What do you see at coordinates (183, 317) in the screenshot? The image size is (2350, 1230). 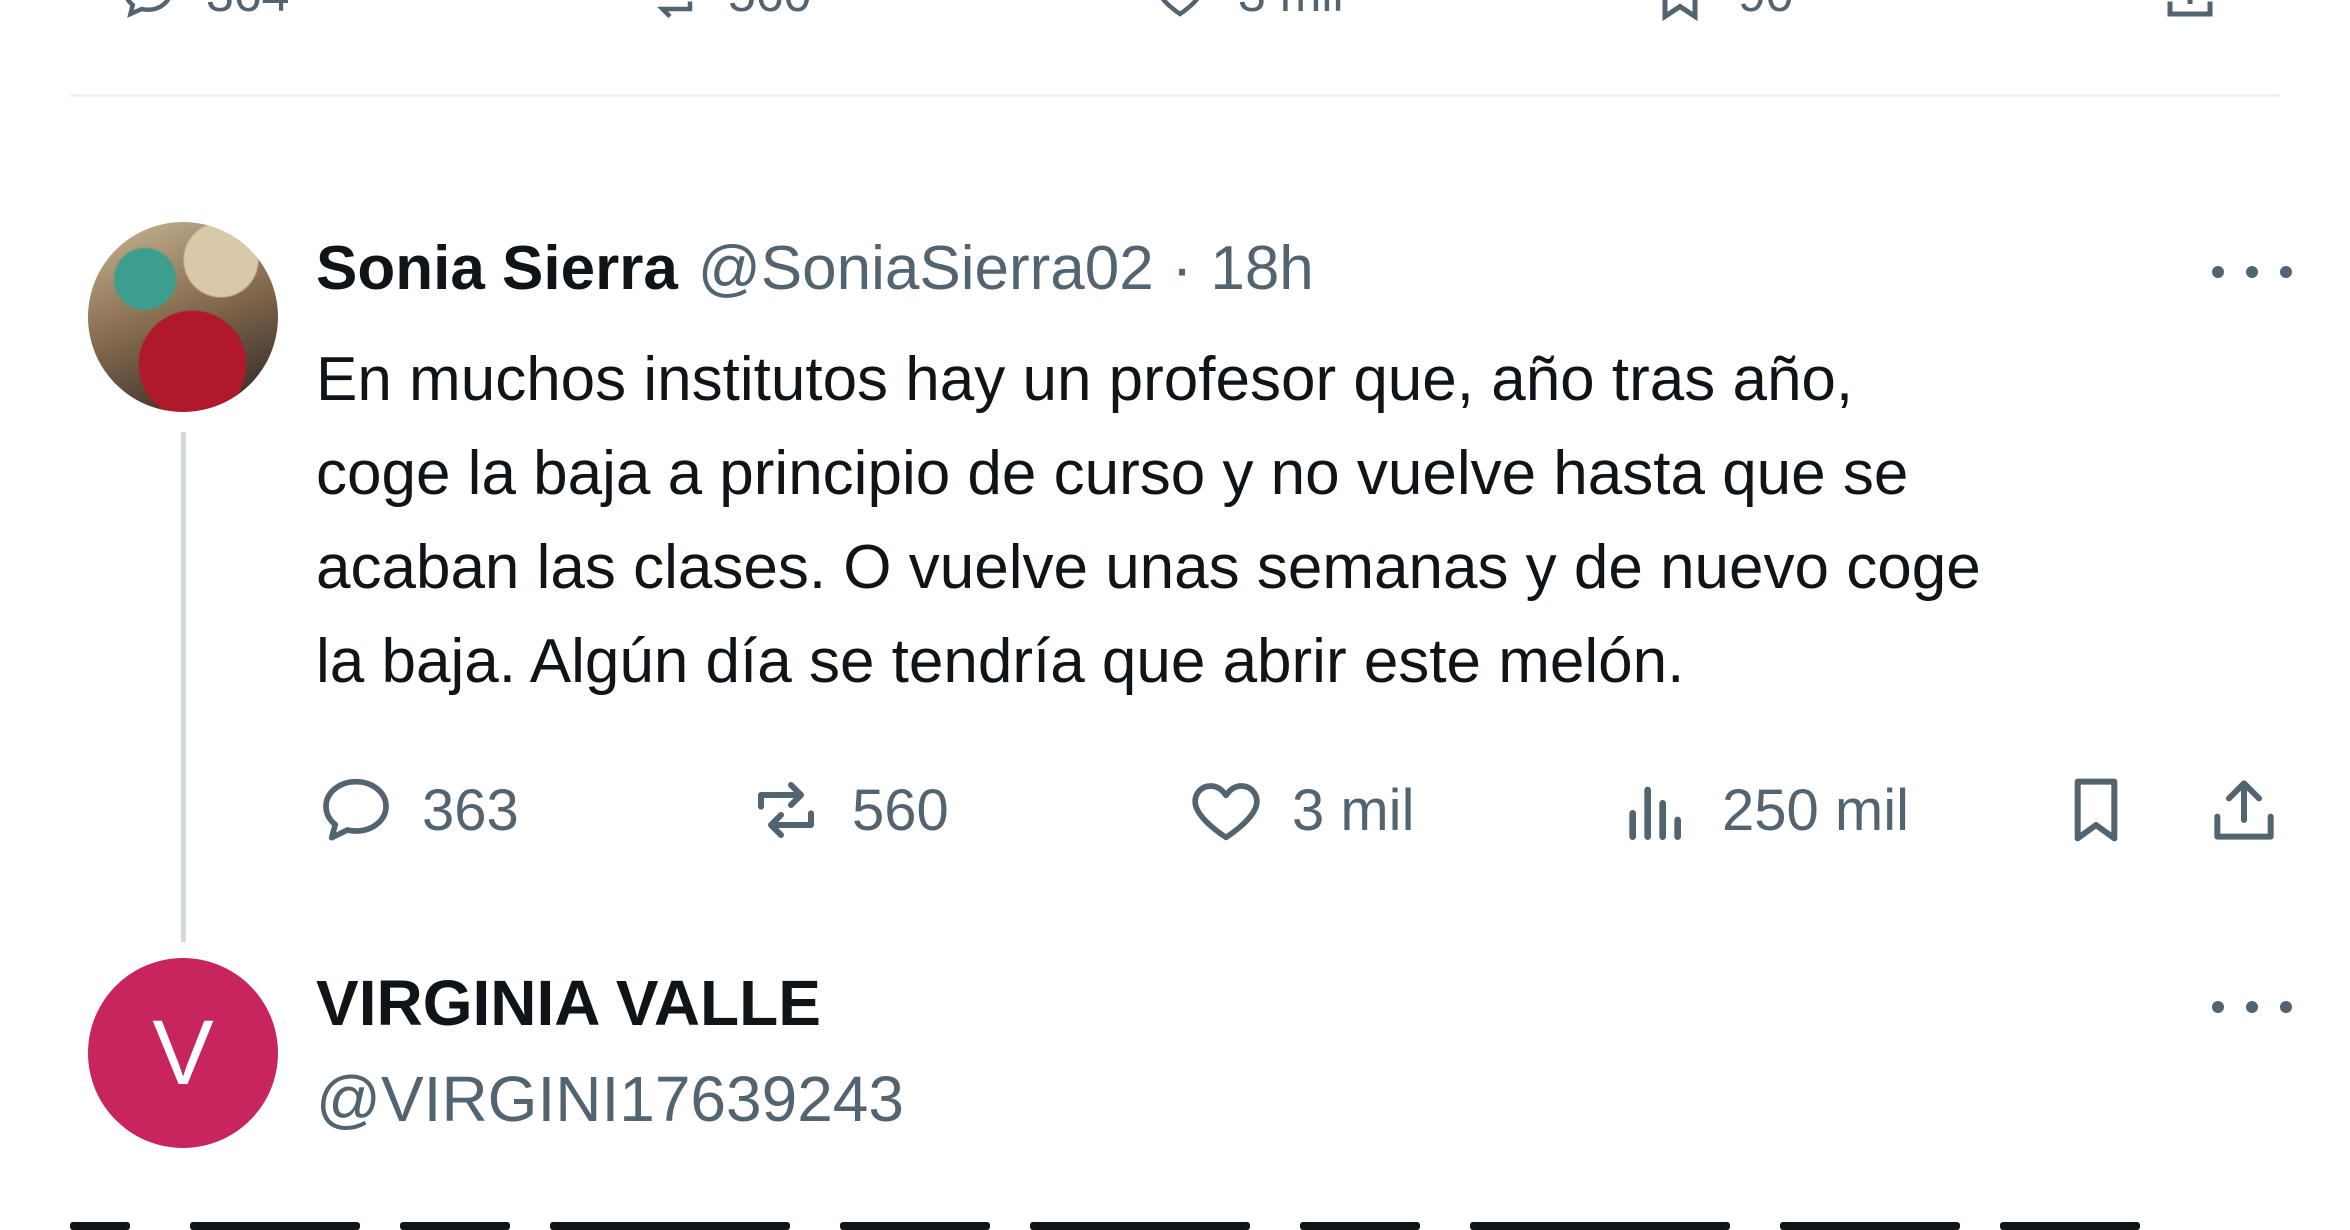 I see `avatar` at bounding box center [183, 317].